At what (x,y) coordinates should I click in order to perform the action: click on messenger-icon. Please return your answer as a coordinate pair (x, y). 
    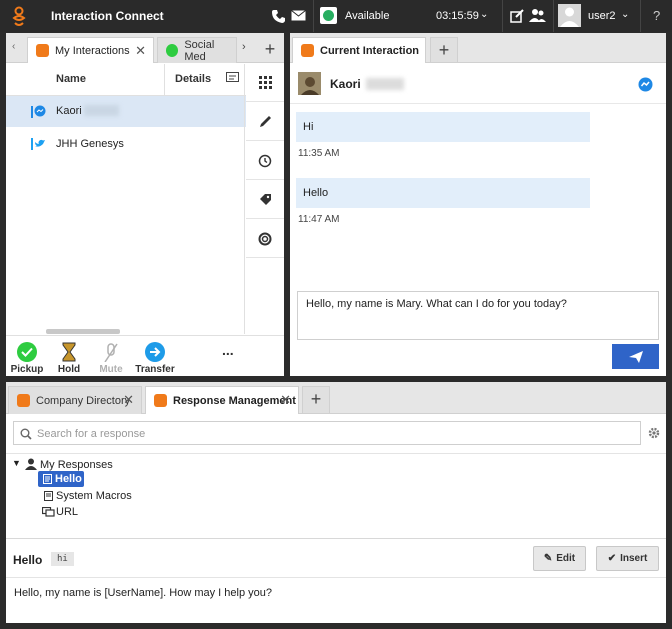
    Looking at the image, I should click on (645, 84).